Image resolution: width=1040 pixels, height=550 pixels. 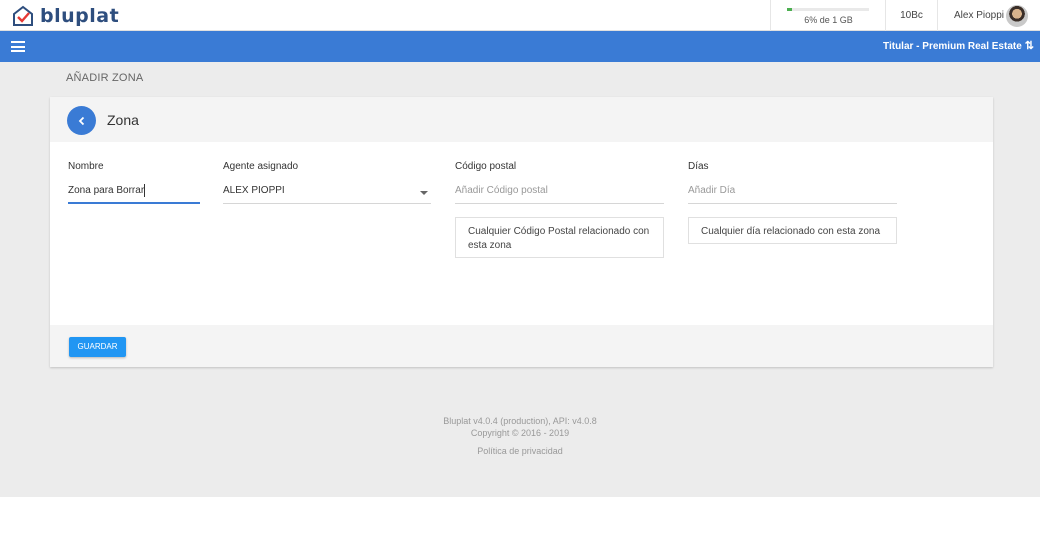 What do you see at coordinates (521, 346) in the screenshot?
I see `card-footer: GUARDAR` at bounding box center [521, 346].